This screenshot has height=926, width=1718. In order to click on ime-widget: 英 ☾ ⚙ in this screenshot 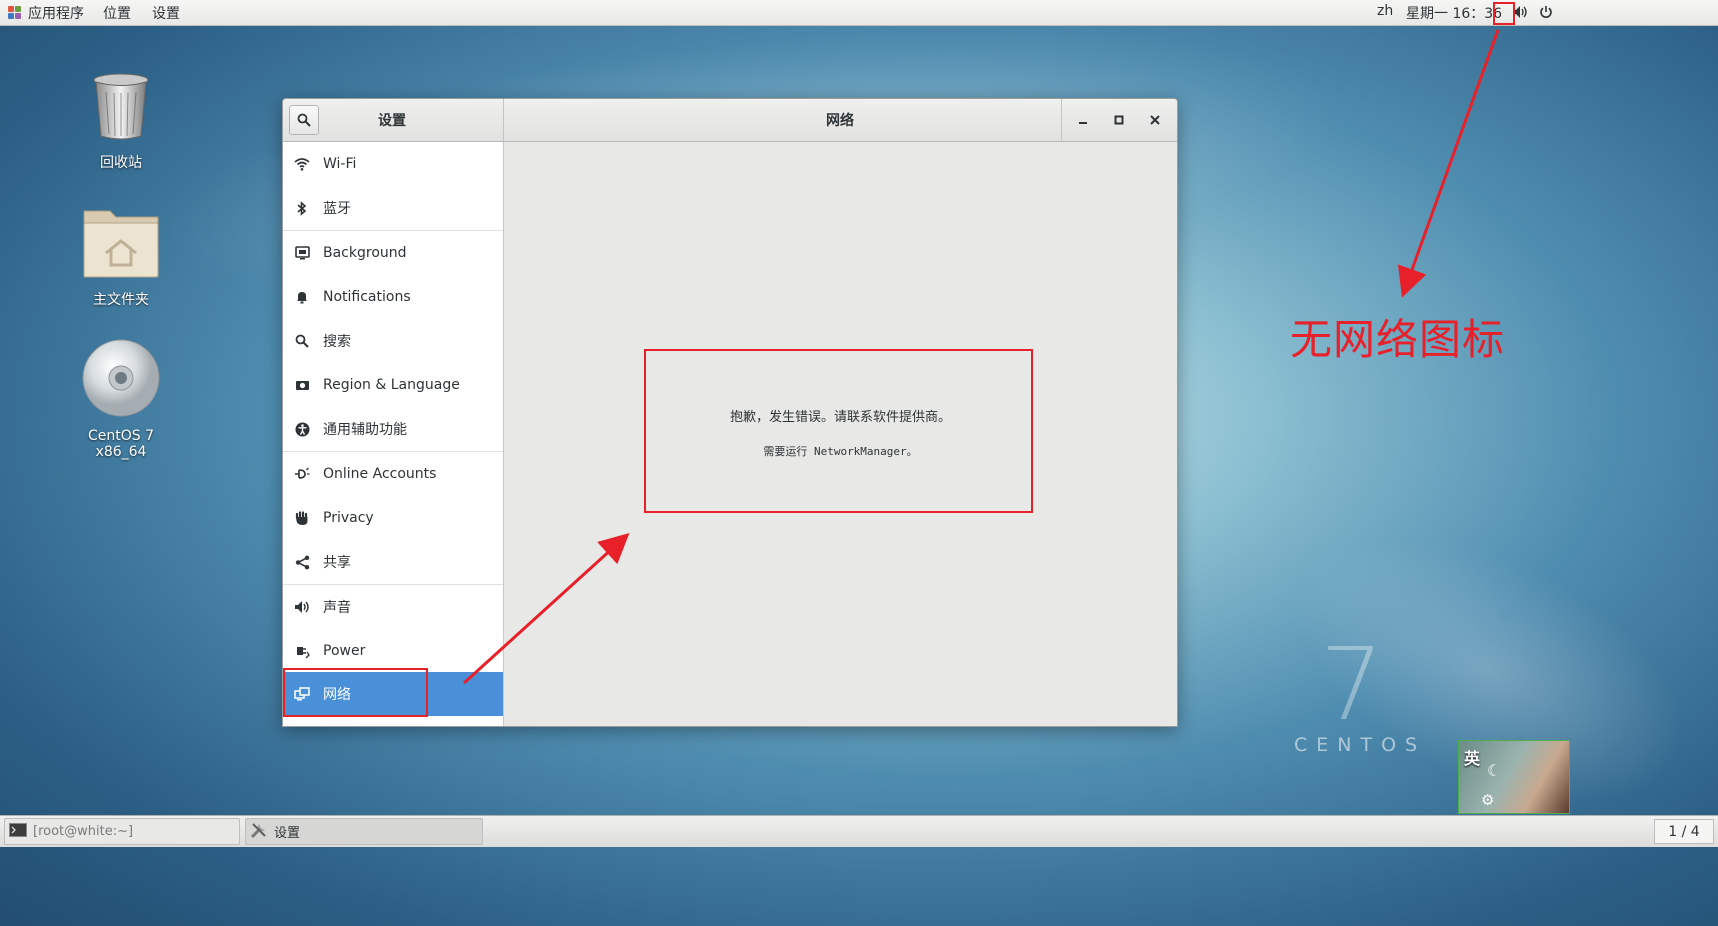, I will do `click(1514, 777)`.